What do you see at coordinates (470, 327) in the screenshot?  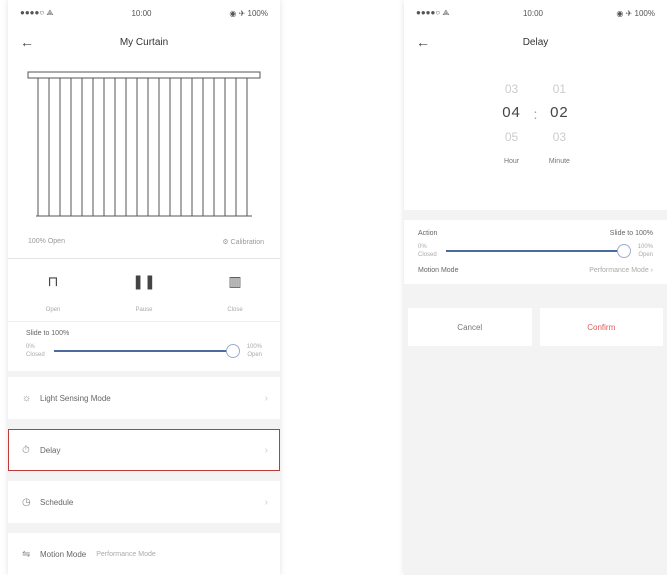 I see `cancel-button: Cancel` at bounding box center [470, 327].